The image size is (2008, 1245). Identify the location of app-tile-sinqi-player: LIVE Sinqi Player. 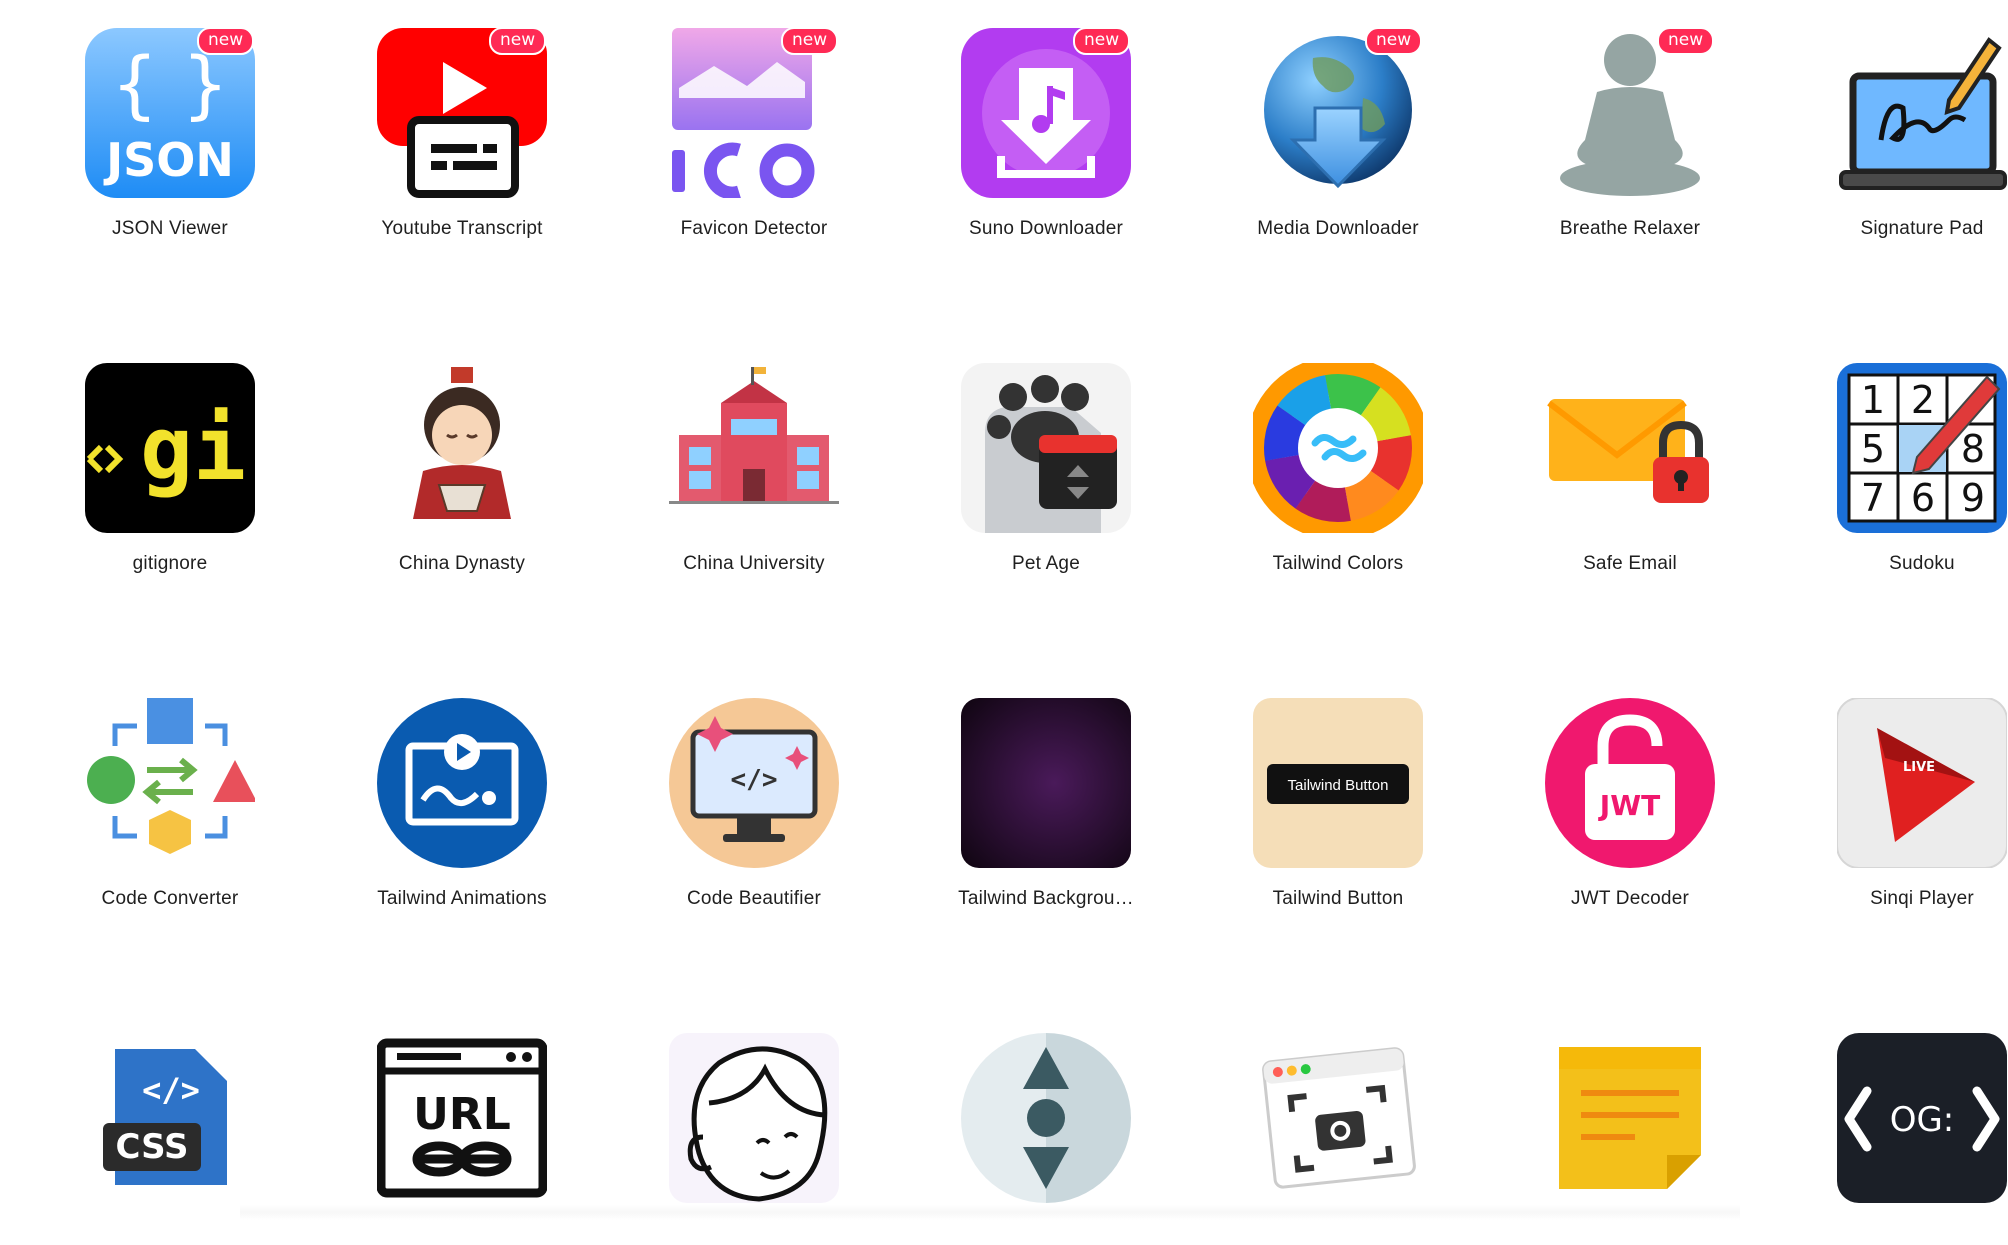
(1880, 790).